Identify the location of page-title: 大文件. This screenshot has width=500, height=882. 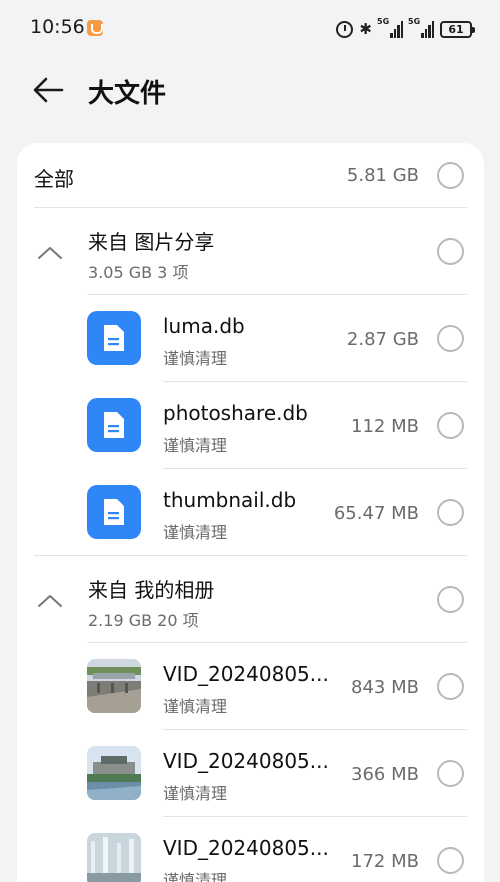
(127, 94).